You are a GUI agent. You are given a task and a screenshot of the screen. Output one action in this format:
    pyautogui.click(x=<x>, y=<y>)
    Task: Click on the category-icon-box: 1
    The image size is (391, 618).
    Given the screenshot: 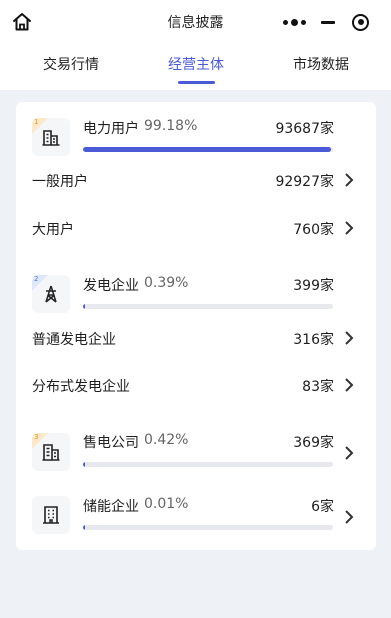 What is the action you would take?
    pyautogui.click(x=51, y=137)
    